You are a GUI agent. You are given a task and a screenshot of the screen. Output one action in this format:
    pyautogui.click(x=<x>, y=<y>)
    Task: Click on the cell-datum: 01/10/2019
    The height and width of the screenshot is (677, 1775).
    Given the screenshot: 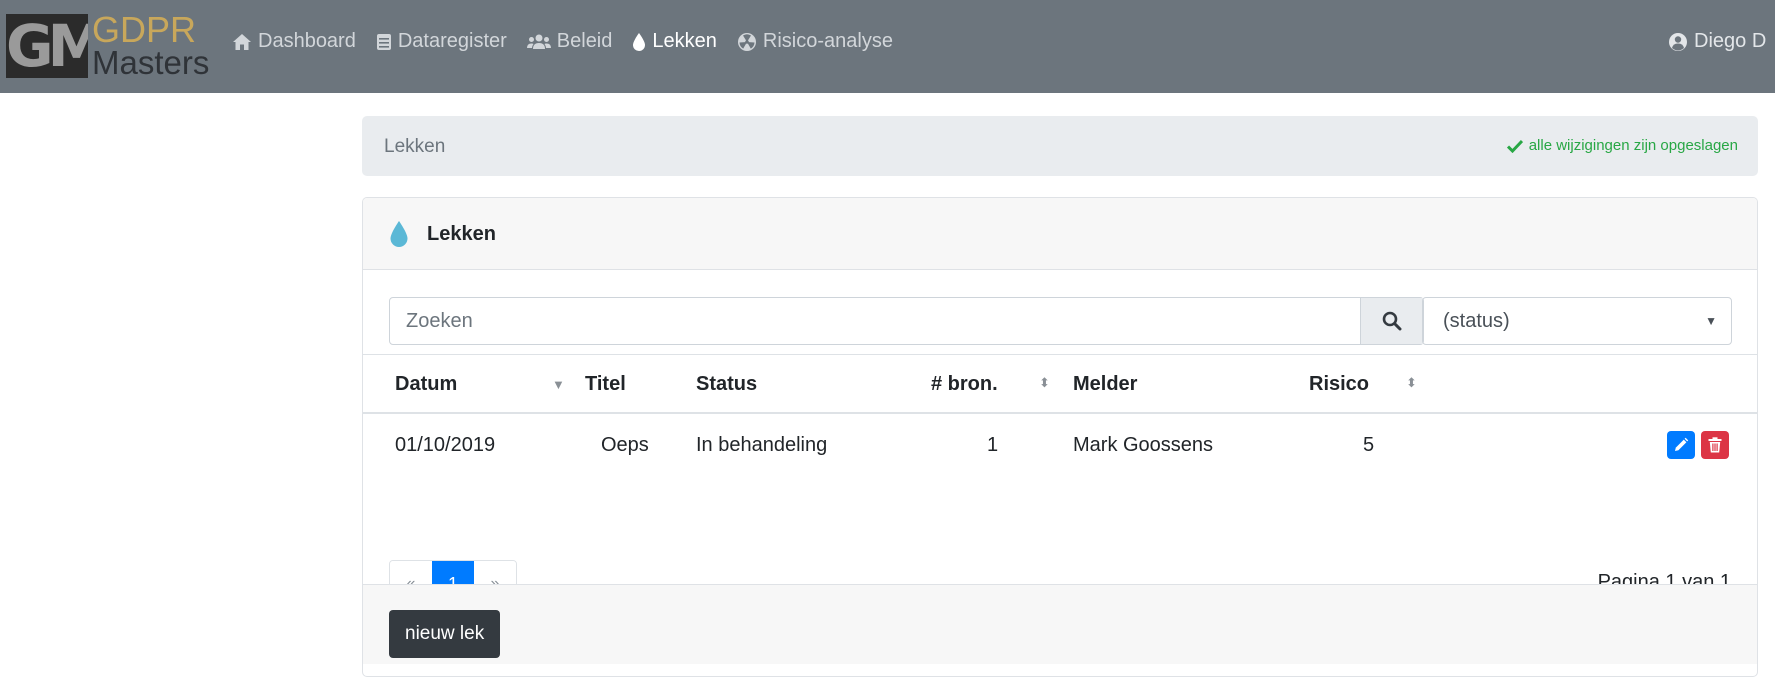 What is the action you would take?
    pyautogui.click(x=445, y=445)
    